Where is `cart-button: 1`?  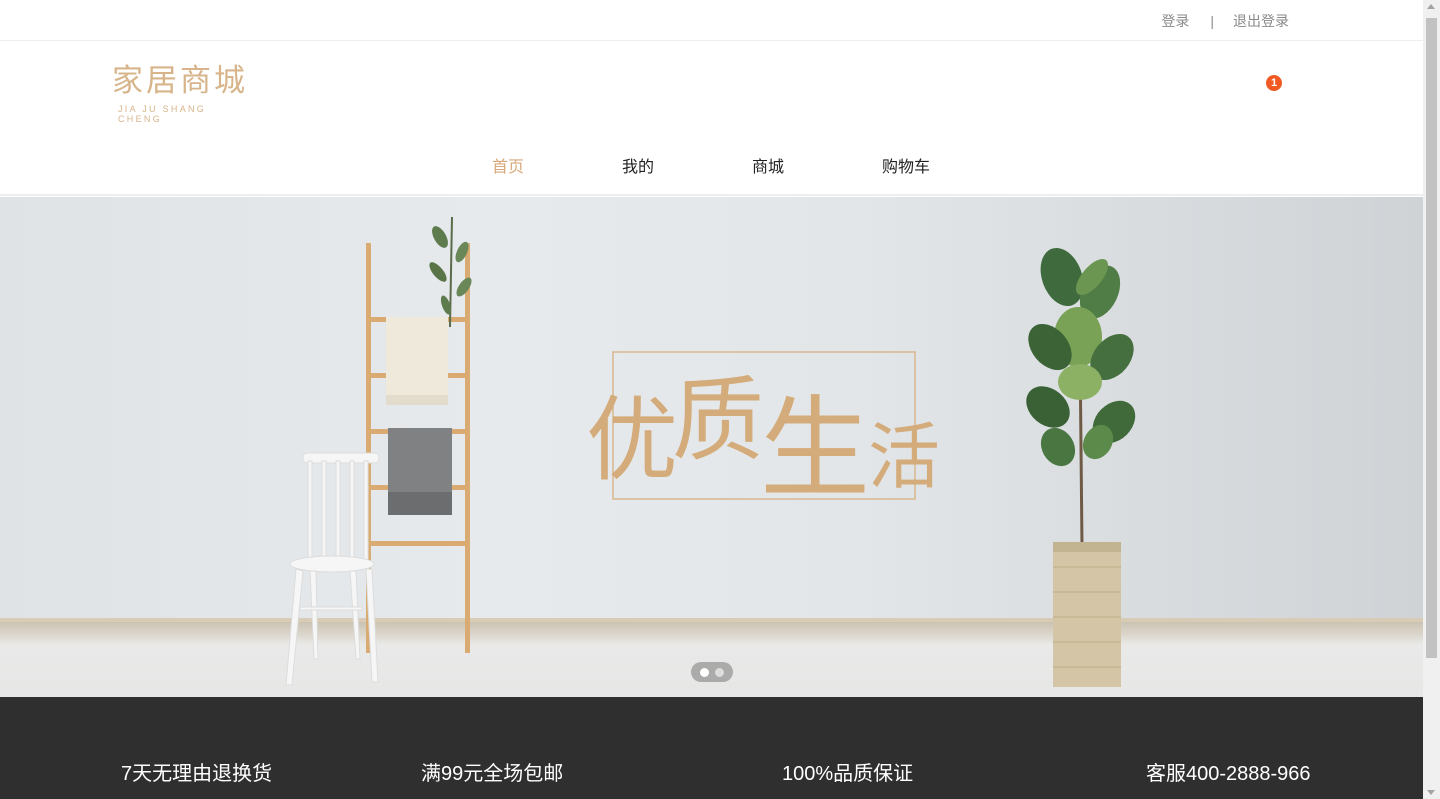 cart-button: 1 is located at coordinates (1270, 89).